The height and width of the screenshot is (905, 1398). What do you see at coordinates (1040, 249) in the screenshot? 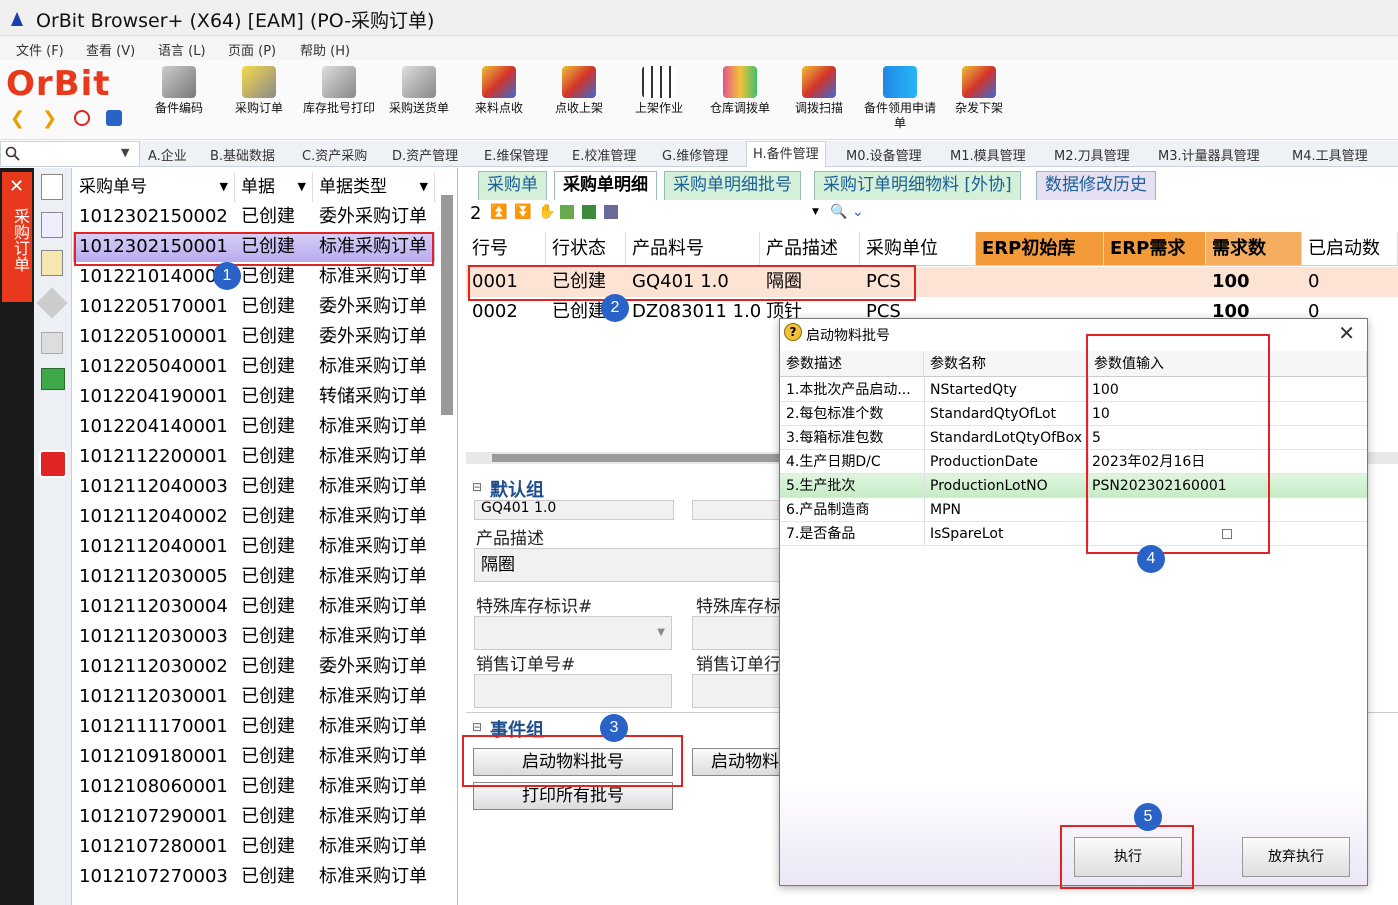
I see `col-erp-initial: ERP初始库` at bounding box center [1040, 249].